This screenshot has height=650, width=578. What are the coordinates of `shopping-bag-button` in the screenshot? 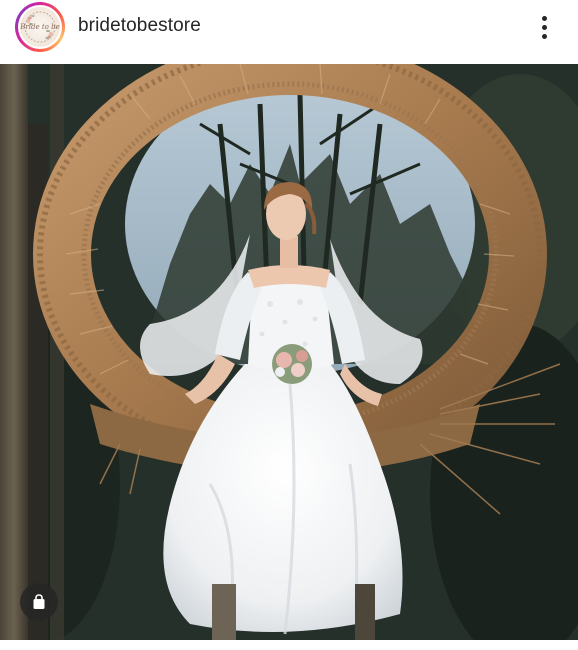 It's located at (39, 602).